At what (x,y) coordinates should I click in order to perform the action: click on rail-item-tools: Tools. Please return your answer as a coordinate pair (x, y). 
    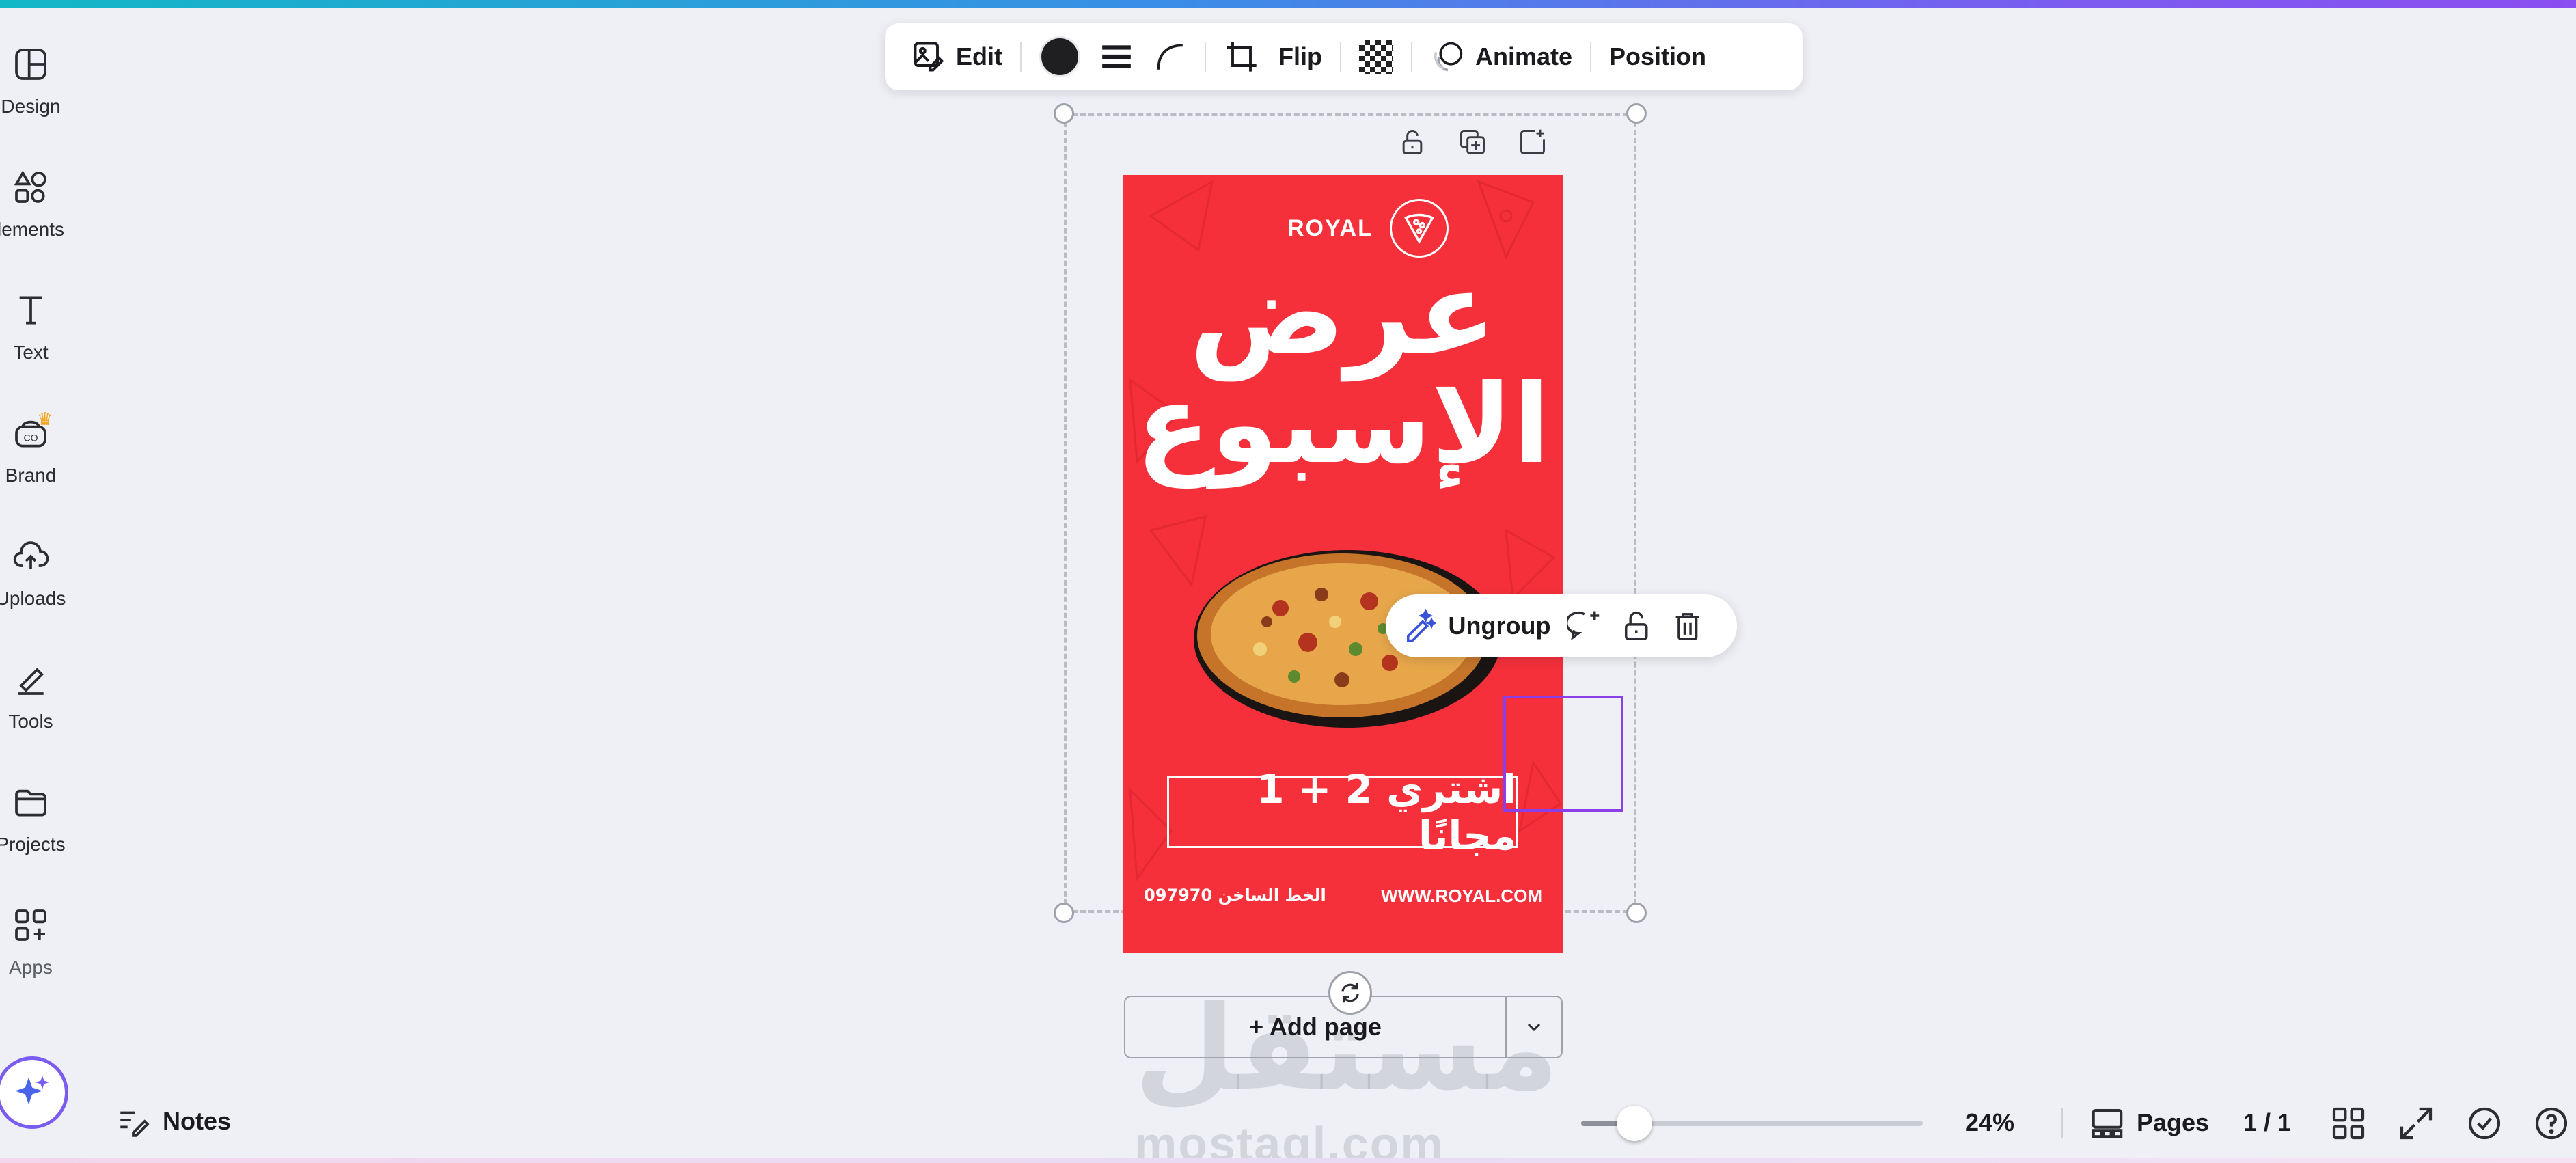
    Looking at the image, I should click on (34, 693).